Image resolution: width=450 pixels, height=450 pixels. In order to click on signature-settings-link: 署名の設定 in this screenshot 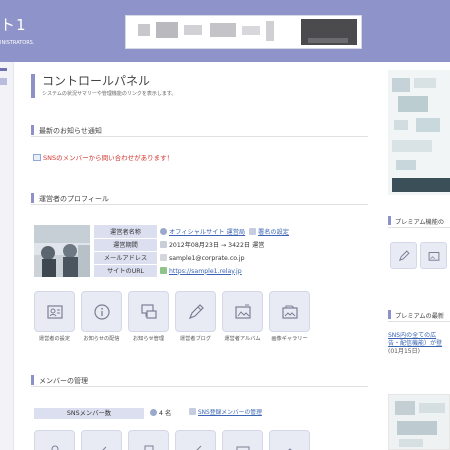, I will do `click(273, 232)`.